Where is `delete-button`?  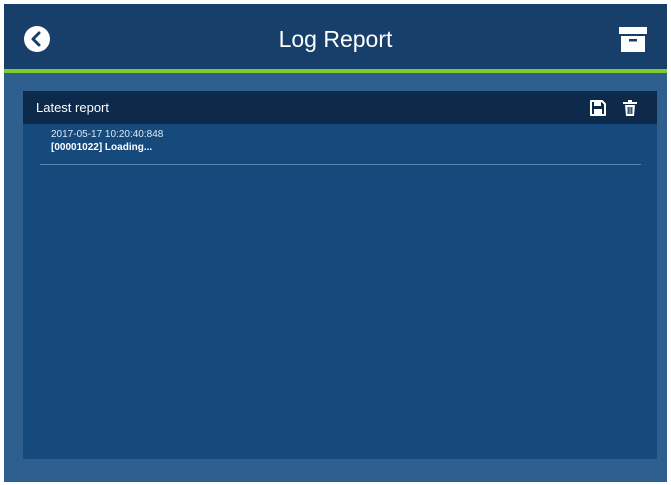
delete-button is located at coordinates (630, 108).